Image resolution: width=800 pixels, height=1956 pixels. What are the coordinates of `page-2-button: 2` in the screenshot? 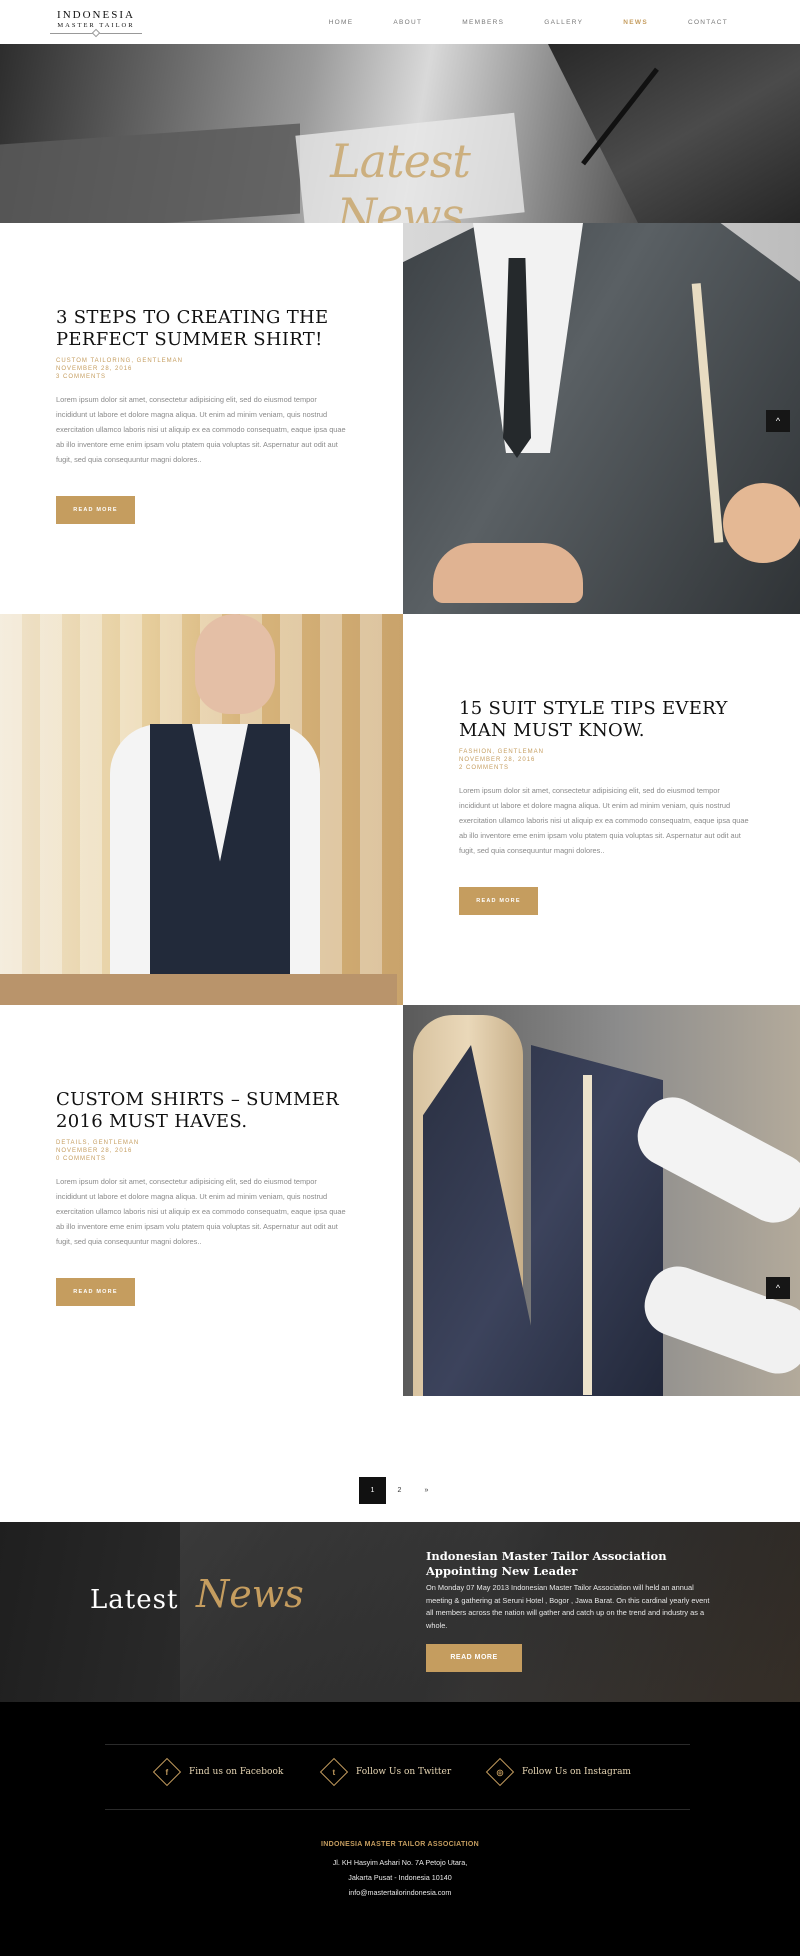 It's located at (399, 1490).